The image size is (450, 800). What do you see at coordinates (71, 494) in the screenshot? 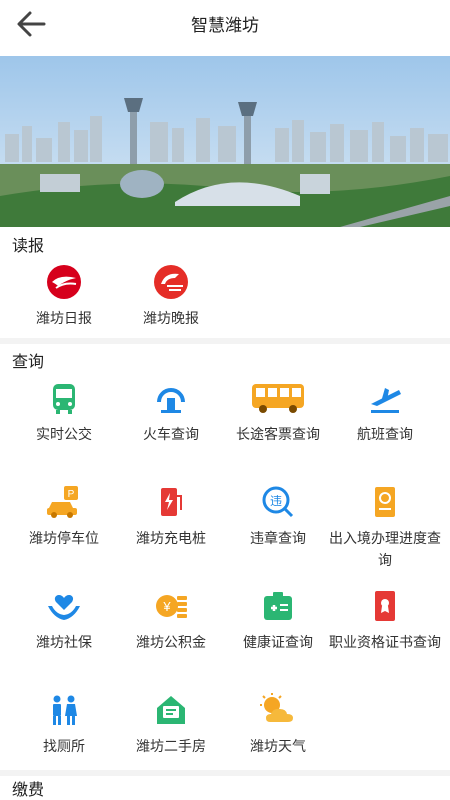
I see `svg-text: P` at bounding box center [71, 494].